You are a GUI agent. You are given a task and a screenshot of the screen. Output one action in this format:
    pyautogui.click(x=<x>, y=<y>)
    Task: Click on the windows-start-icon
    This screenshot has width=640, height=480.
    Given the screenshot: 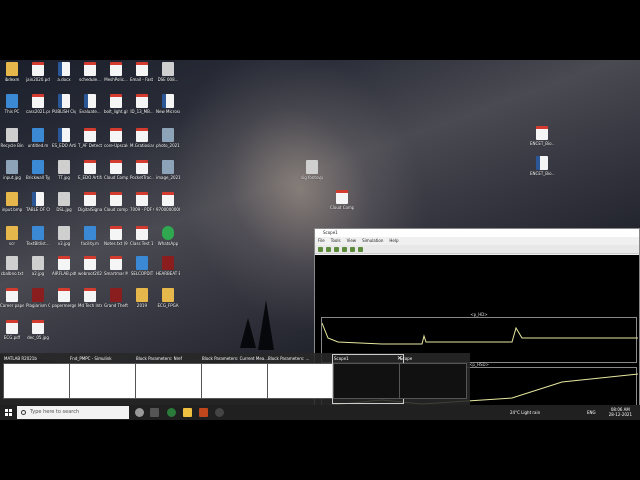 What is the action you would take?
    pyautogui.click(x=8, y=412)
    